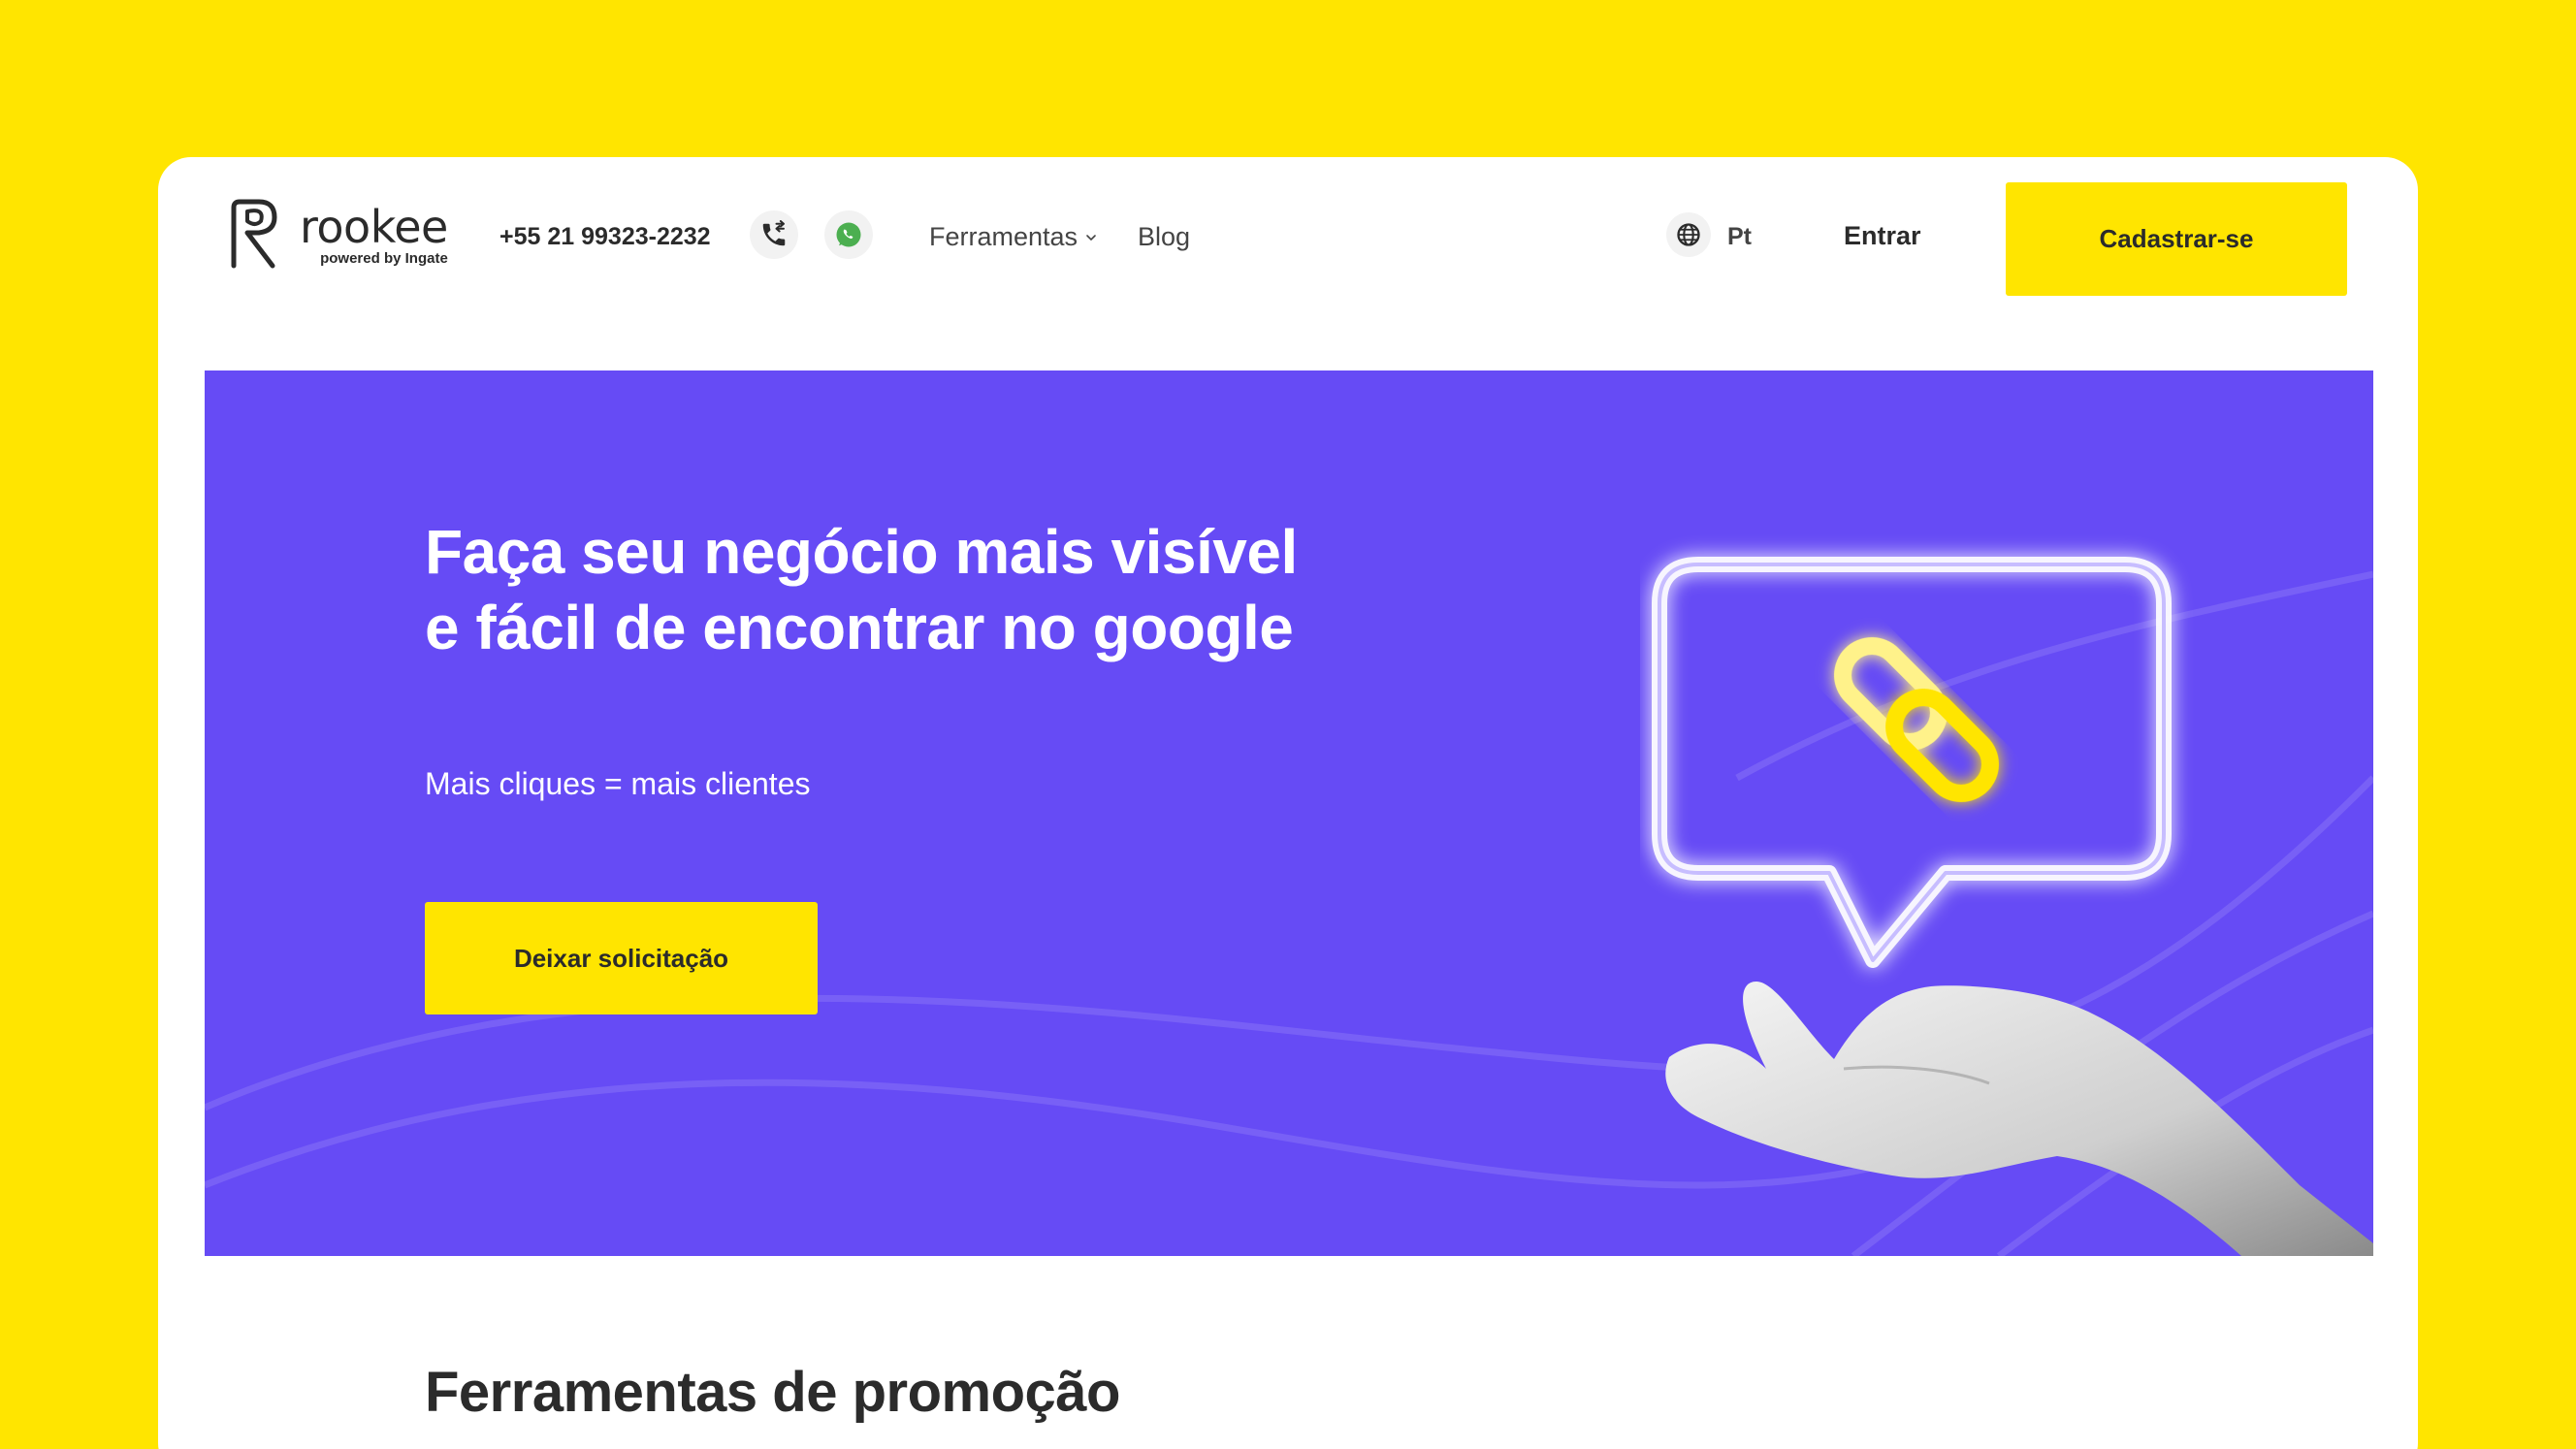  What do you see at coordinates (621, 958) in the screenshot?
I see `leave-request-button: Deixar solicitação` at bounding box center [621, 958].